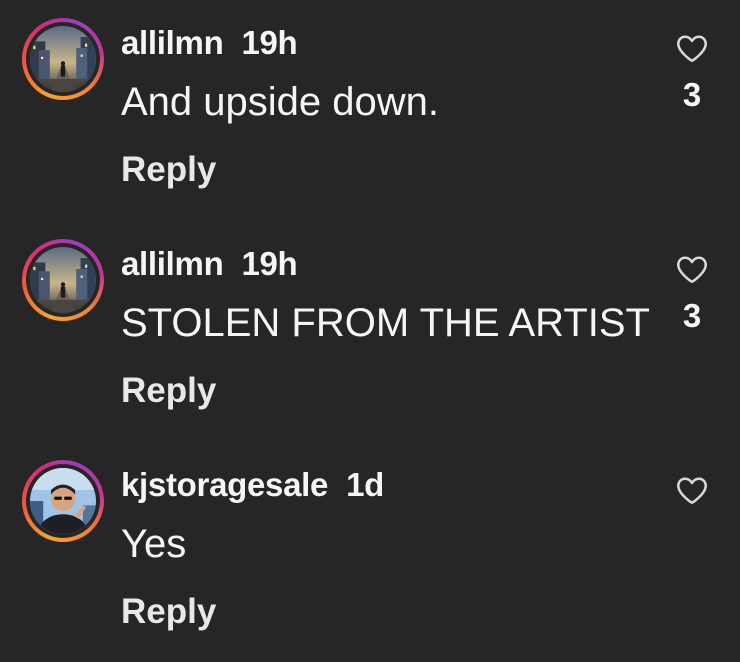 The height and width of the screenshot is (662, 740). I want to click on comment-text: Yes, so click(154, 544).